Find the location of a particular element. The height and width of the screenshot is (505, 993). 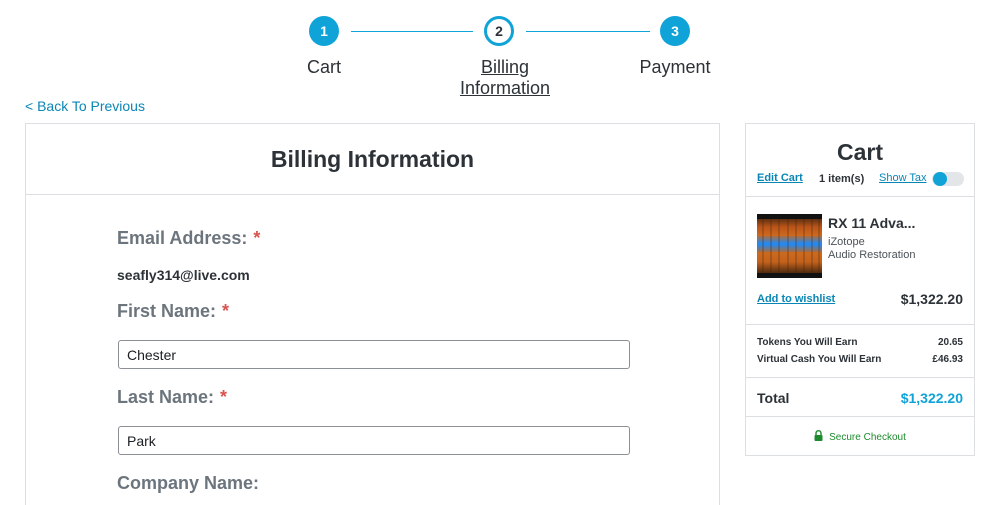

first-name-label: First Name: * is located at coordinates (173, 311).